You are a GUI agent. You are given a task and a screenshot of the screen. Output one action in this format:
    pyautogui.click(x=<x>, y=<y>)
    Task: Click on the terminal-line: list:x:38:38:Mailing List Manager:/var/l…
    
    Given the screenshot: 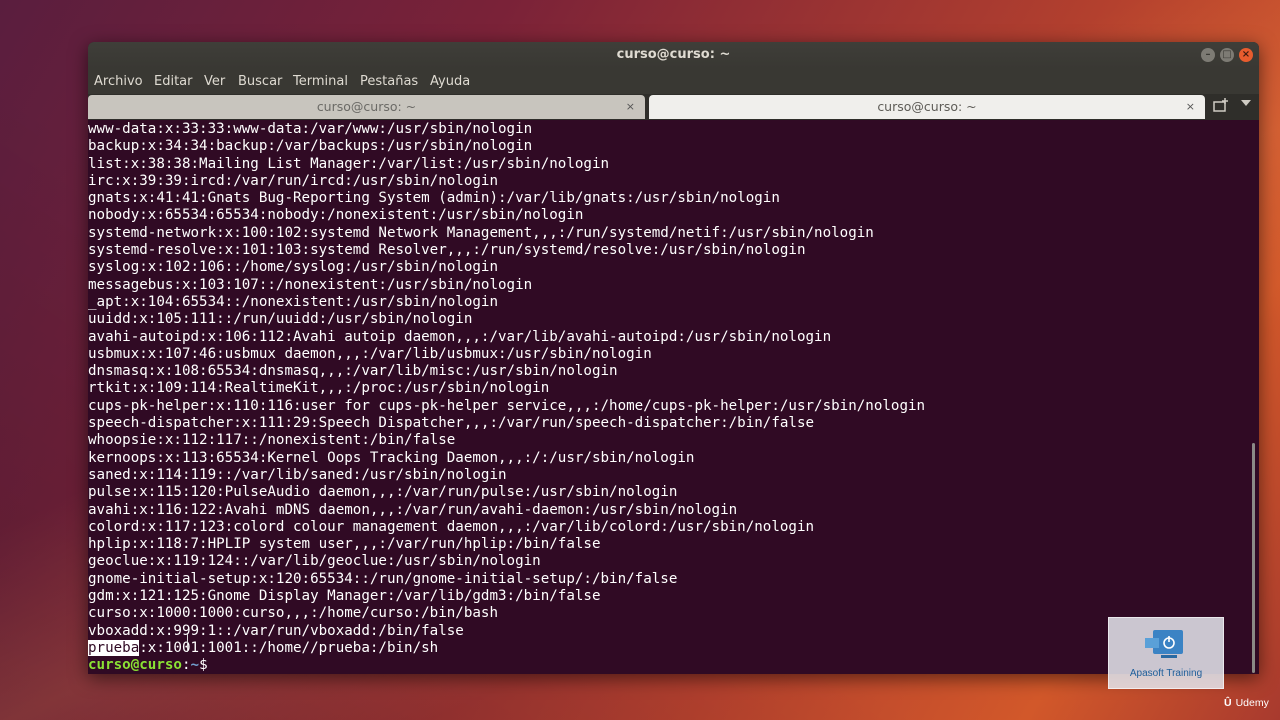 What is the action you would take?
    pyautogui.click(x=349, y=163)
    